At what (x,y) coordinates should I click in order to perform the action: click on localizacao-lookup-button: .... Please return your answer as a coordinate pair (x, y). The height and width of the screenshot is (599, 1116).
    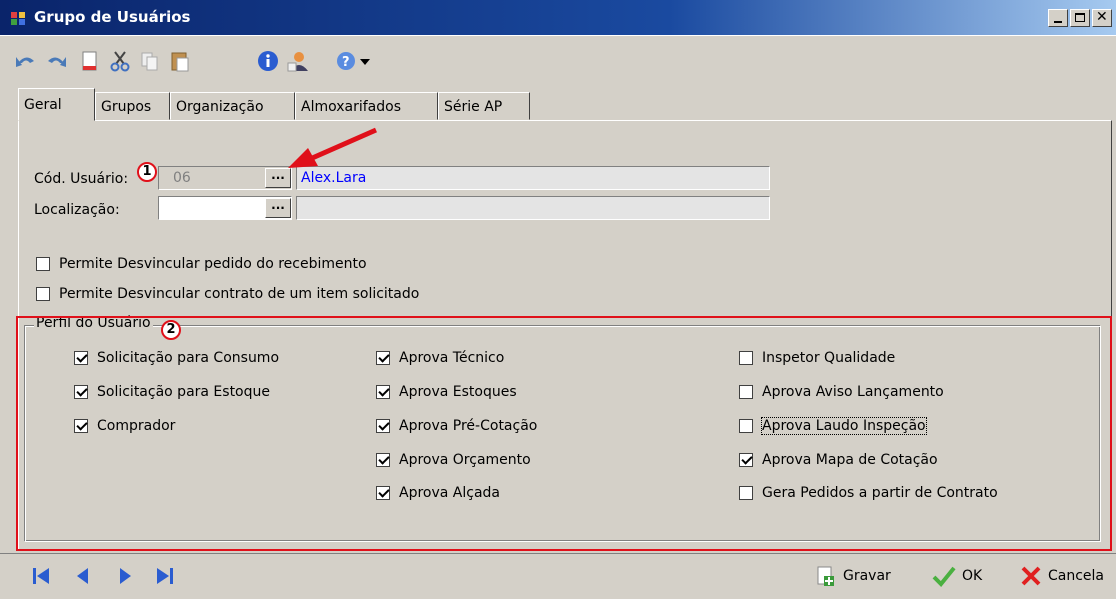
    Looking at the image, I should click on (278, 208).